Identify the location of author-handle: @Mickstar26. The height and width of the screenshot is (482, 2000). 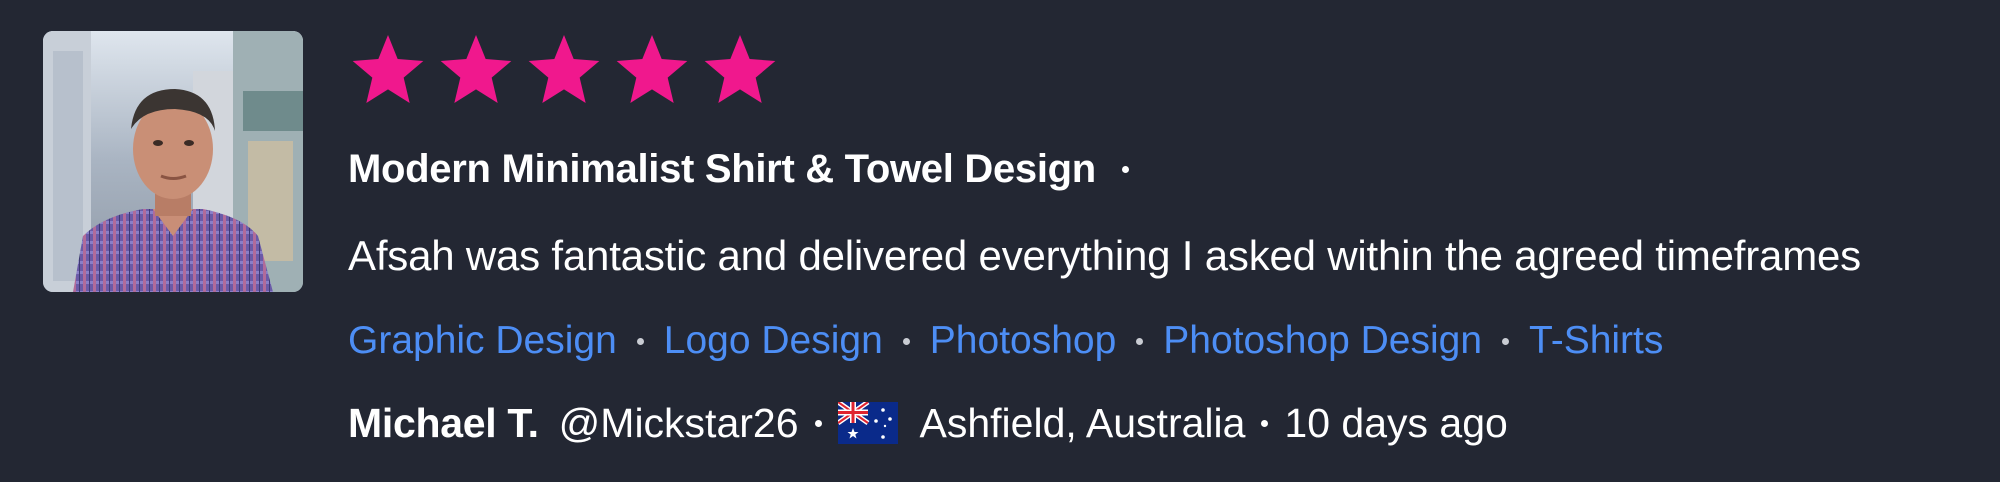
(679, 423).